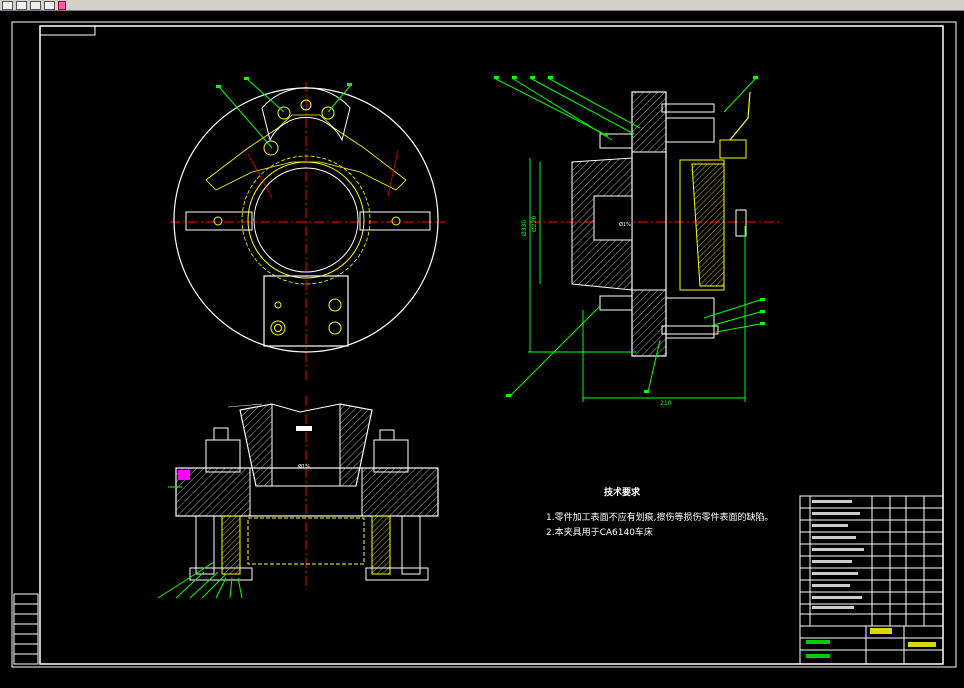 The image size is (964, 688). What do you see at coordinates (62, 5) in the screenshot?
I see `undo-icon` at bounding box center [62, 5].